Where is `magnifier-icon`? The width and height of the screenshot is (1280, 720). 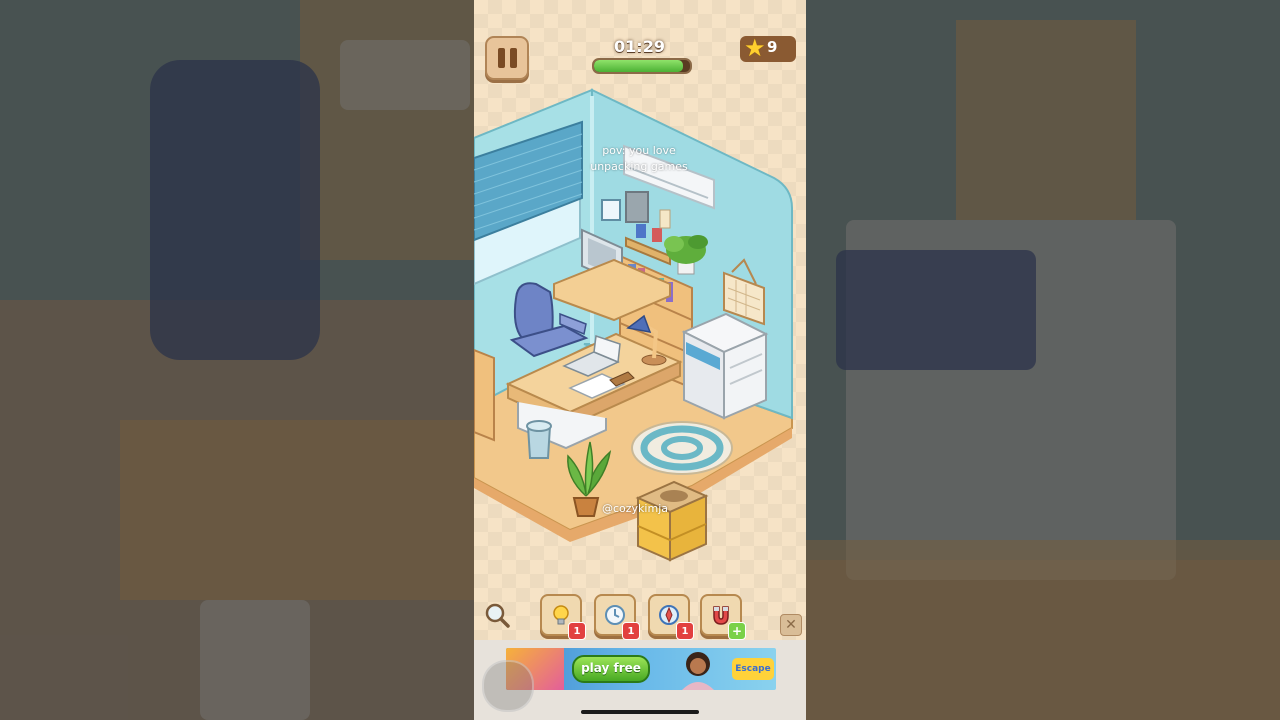 magnifier-icon is located at coordinates (497, 615).